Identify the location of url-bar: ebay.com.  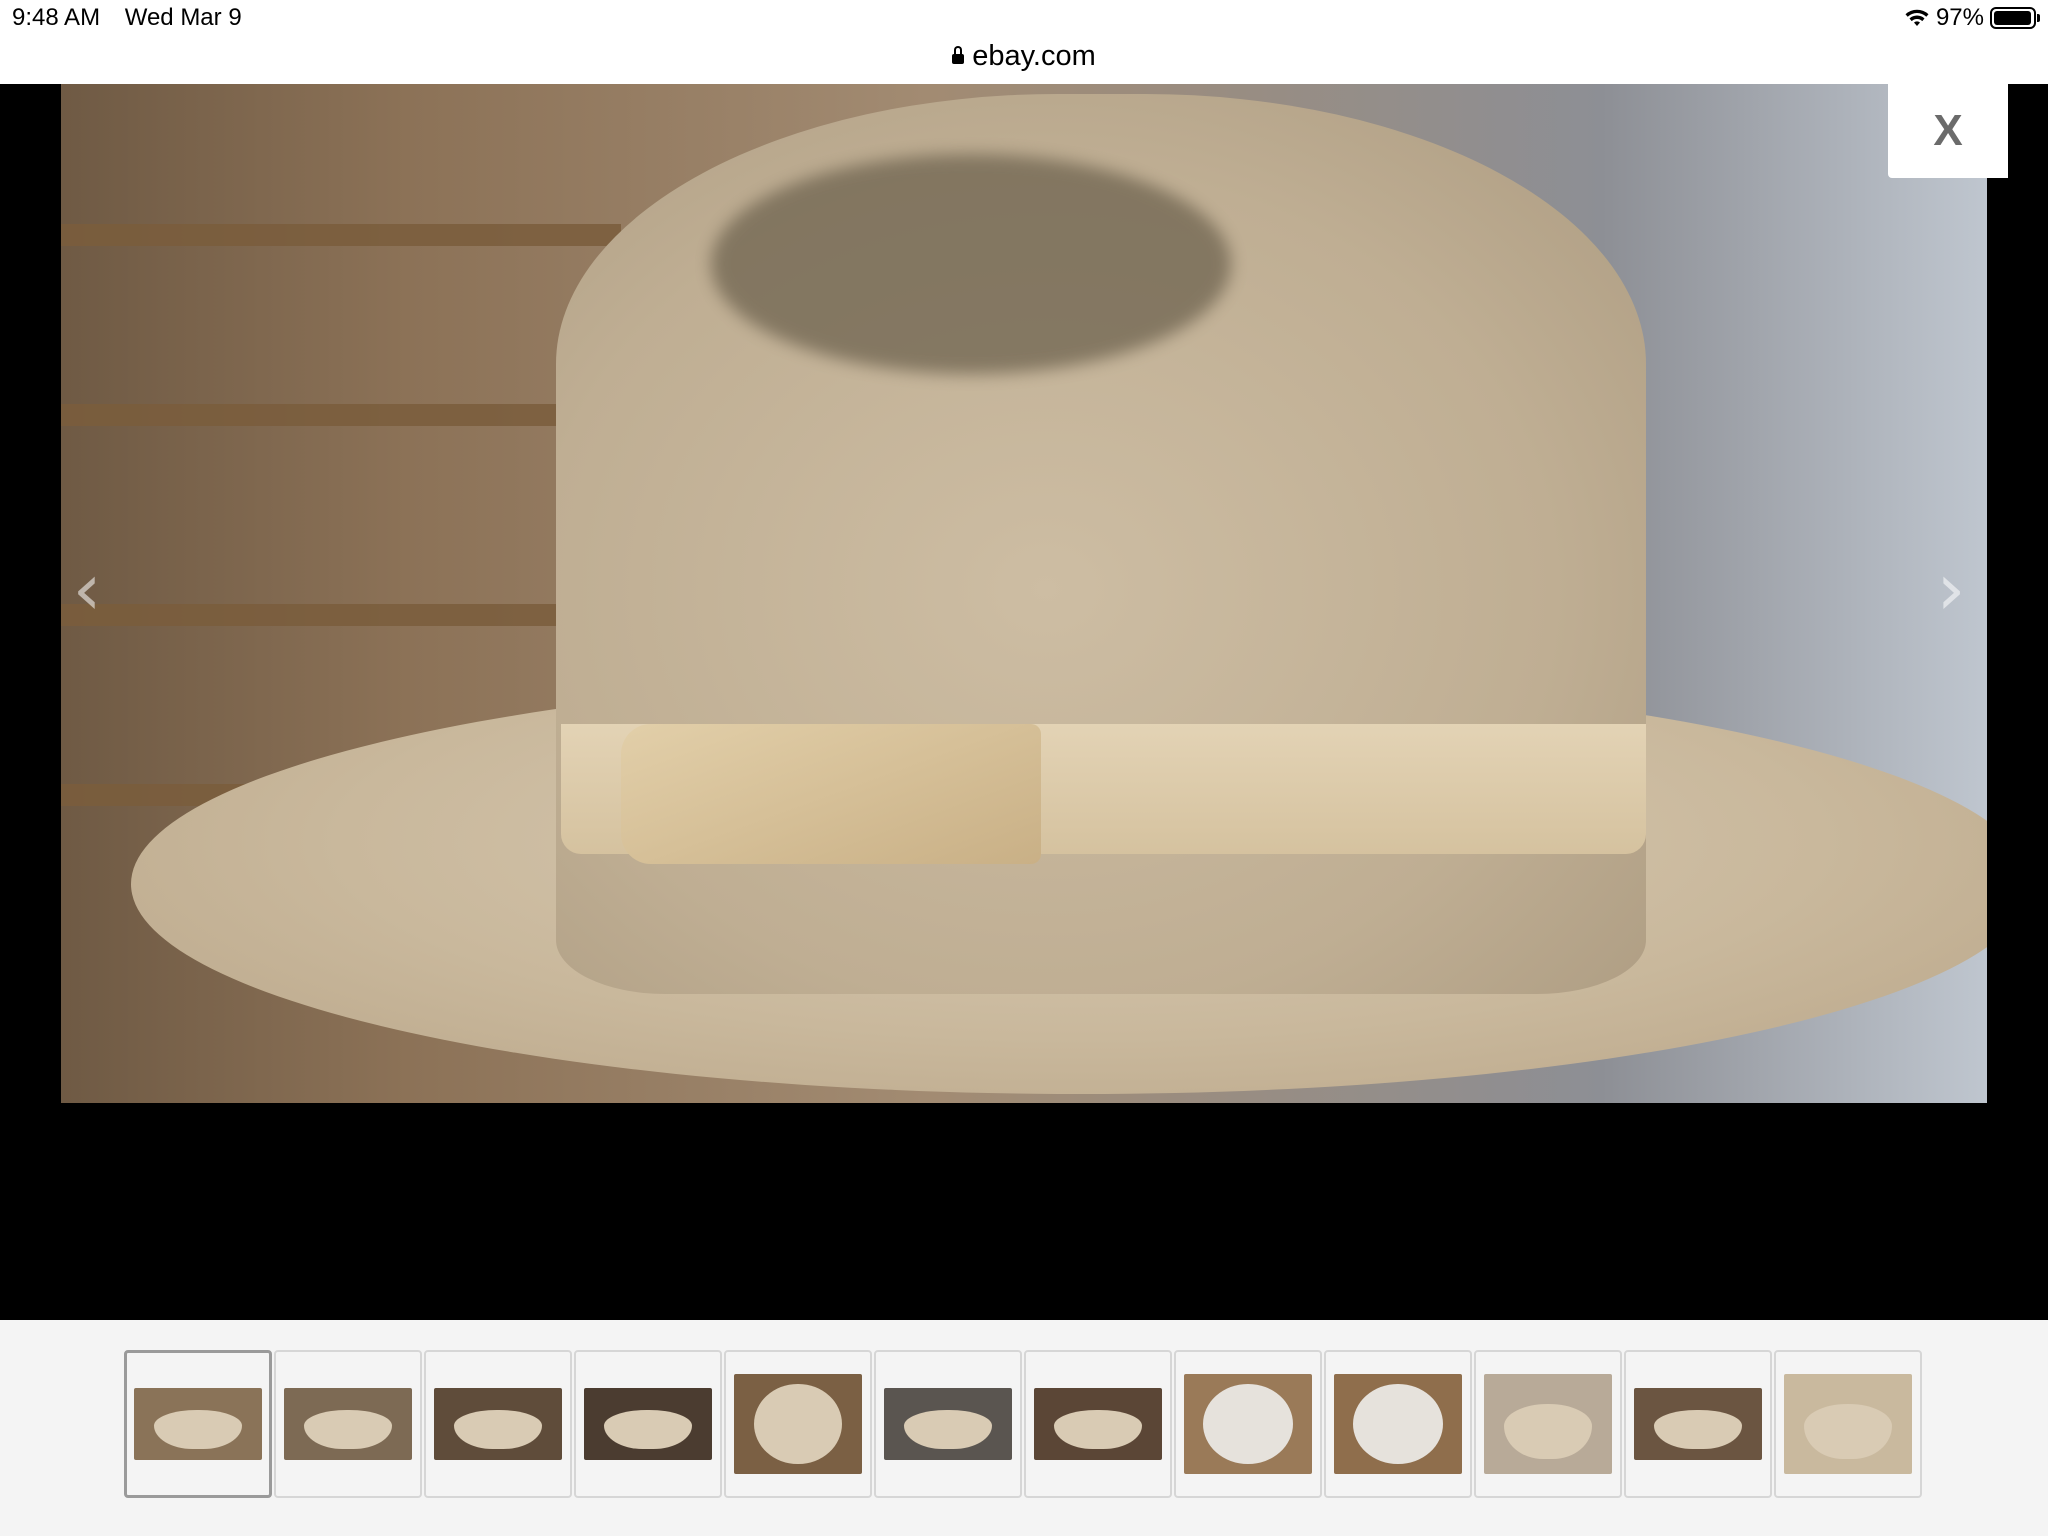
(1024, 60).